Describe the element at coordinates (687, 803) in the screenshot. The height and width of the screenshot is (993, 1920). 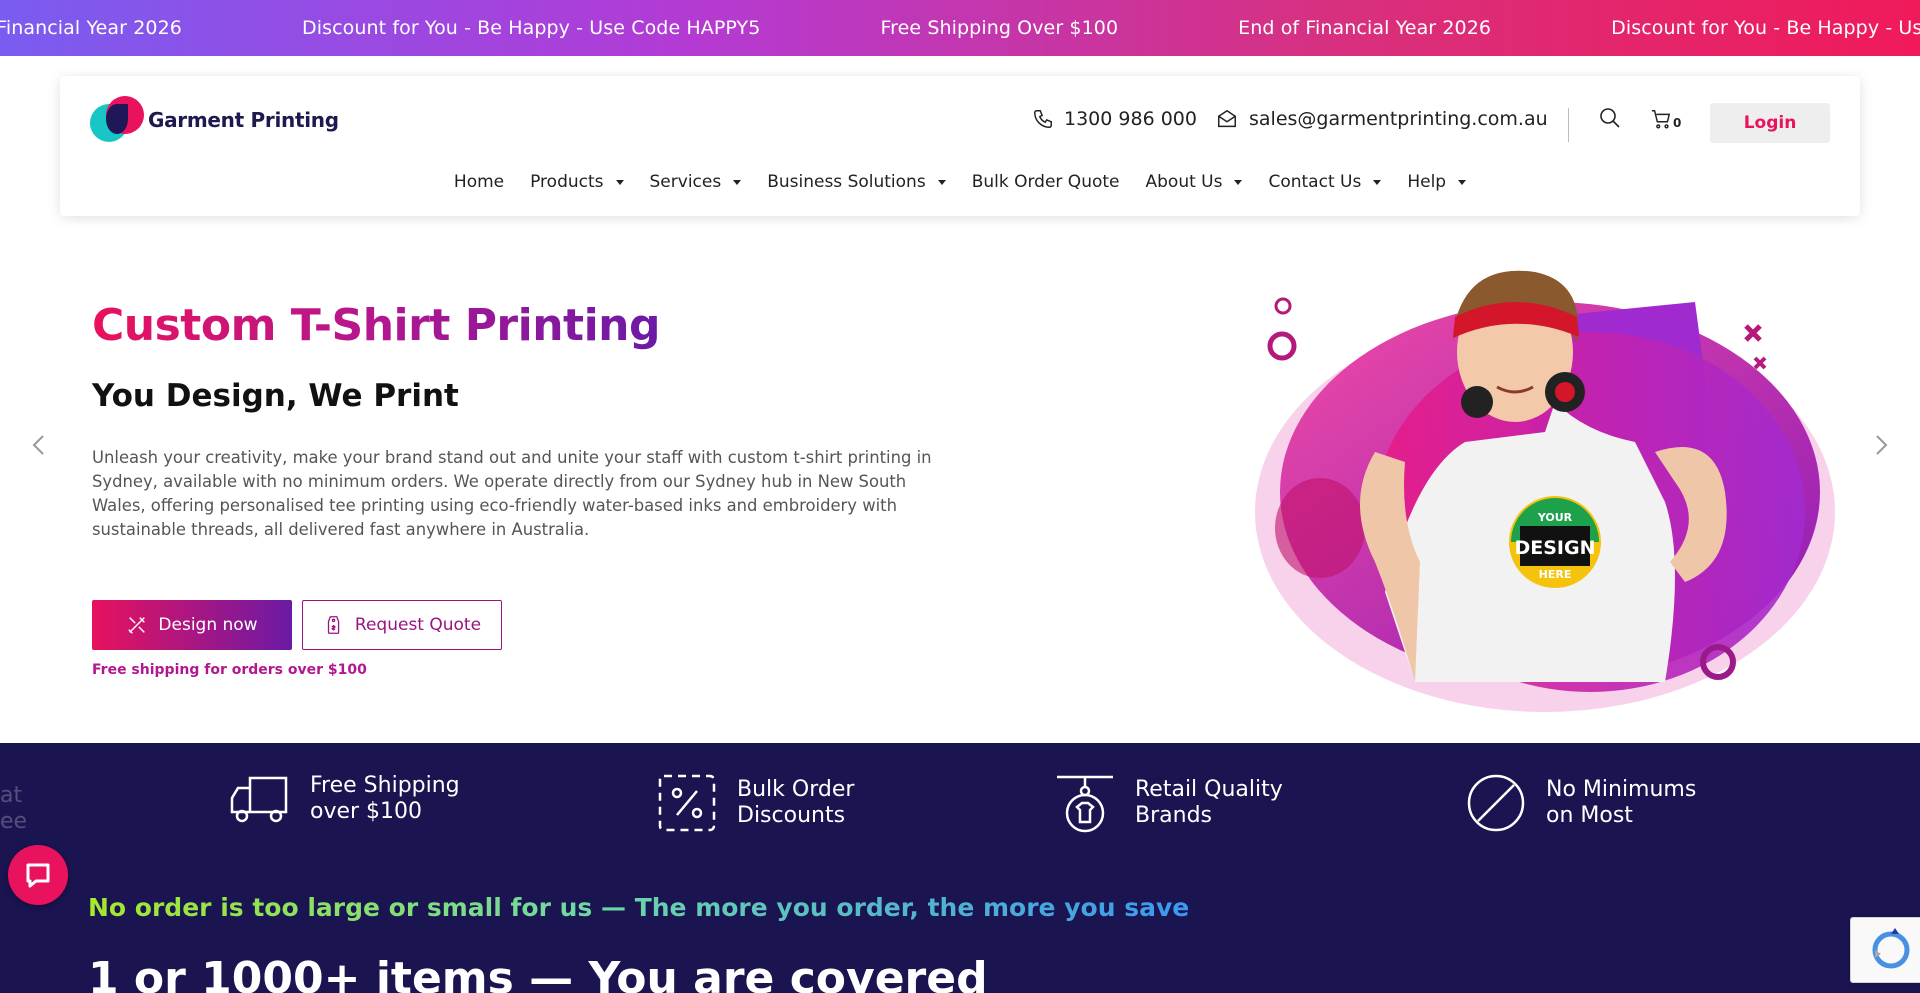
I see `discount-tag-icon` at that location.